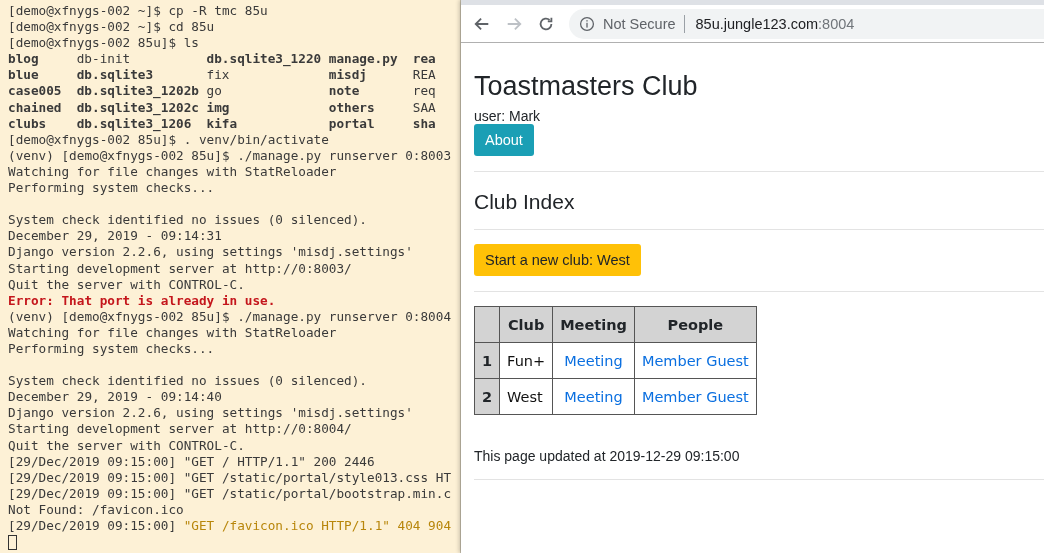 The height and width of the screenshot is (553, 1044). I want to click on user-label: user: Mark, so click(508, 116).